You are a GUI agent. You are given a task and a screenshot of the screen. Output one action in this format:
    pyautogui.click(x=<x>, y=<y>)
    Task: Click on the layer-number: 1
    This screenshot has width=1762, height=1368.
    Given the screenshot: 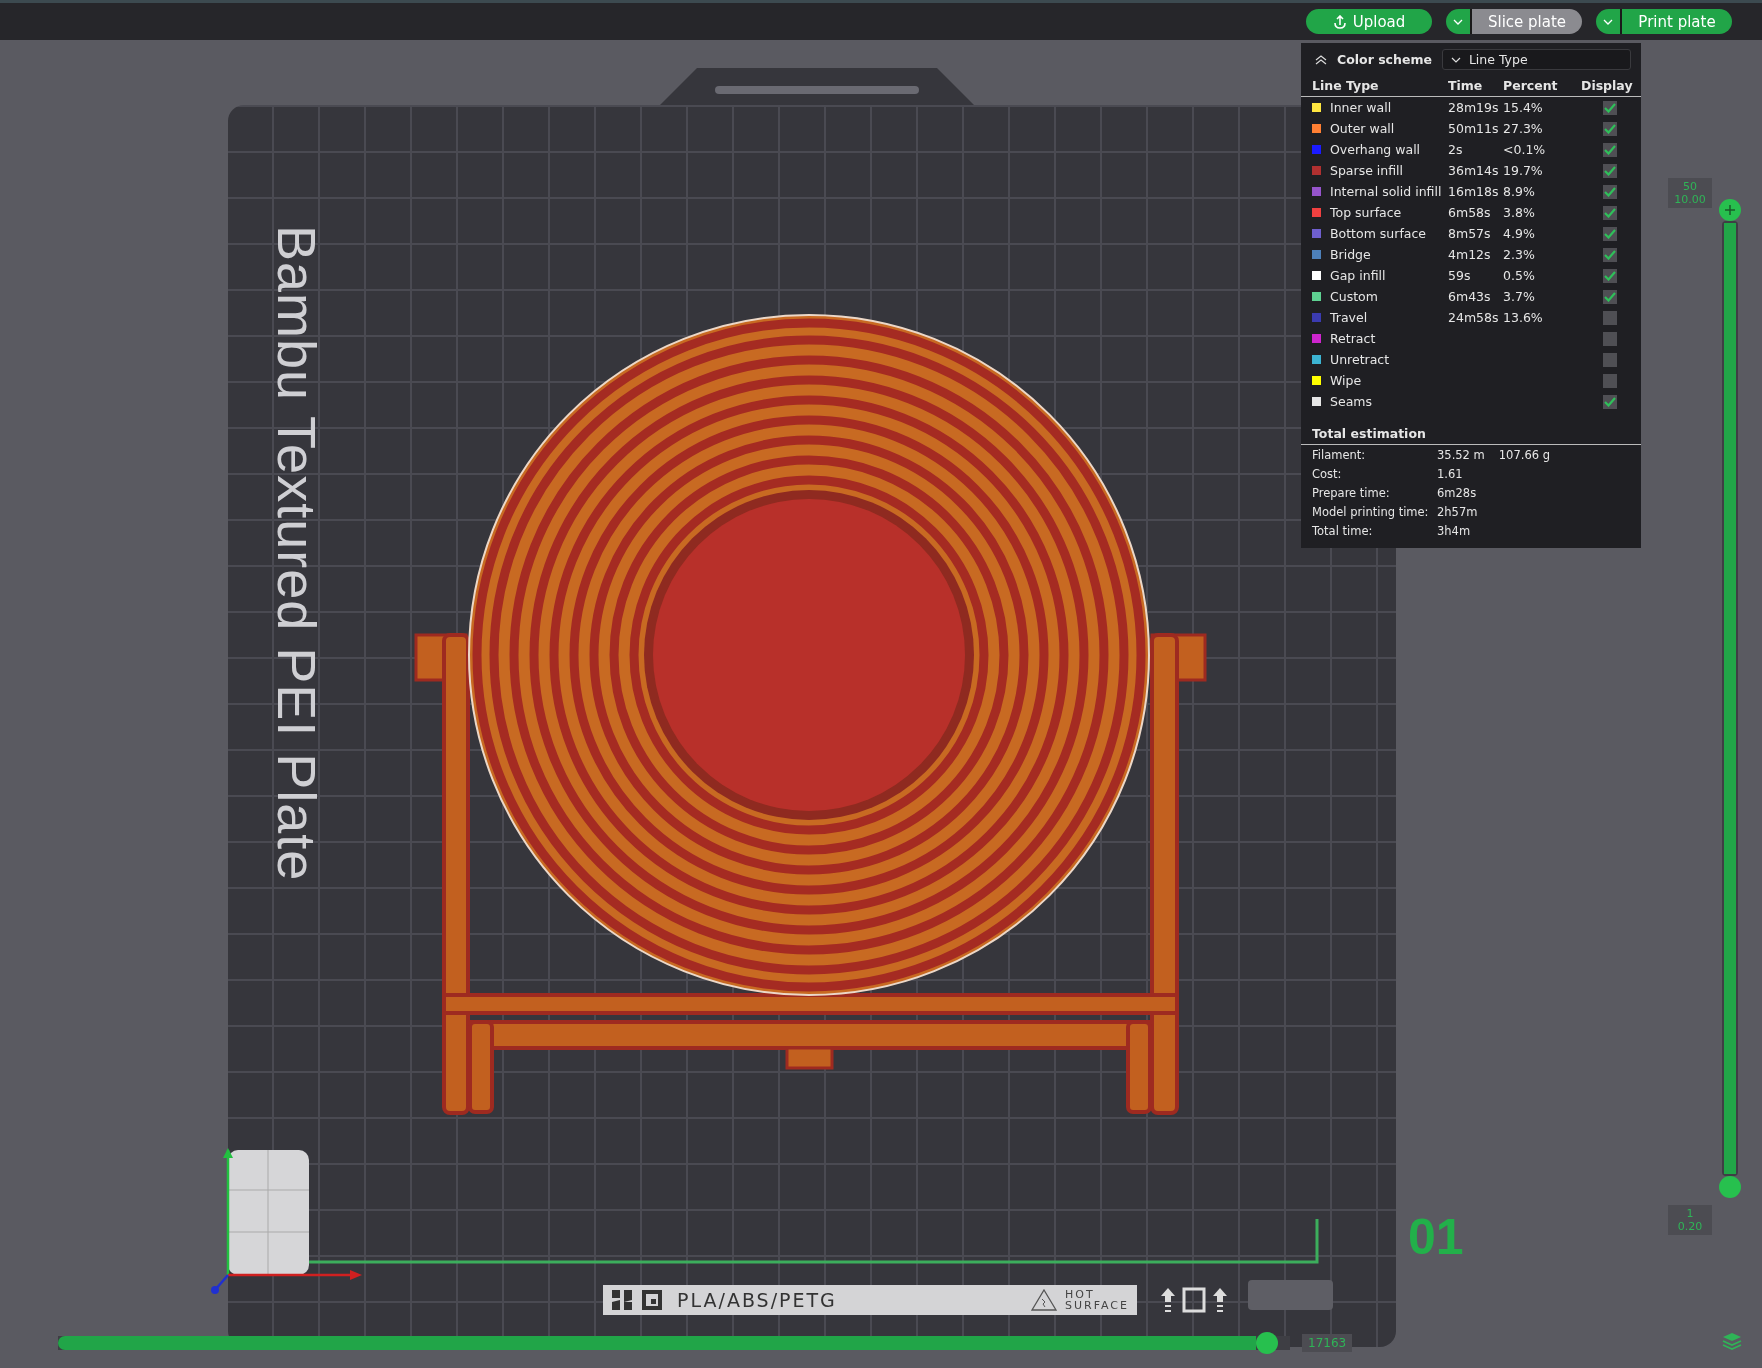 What is the action you would take?
    pyautogui.click(x=1690, y=1213)
    